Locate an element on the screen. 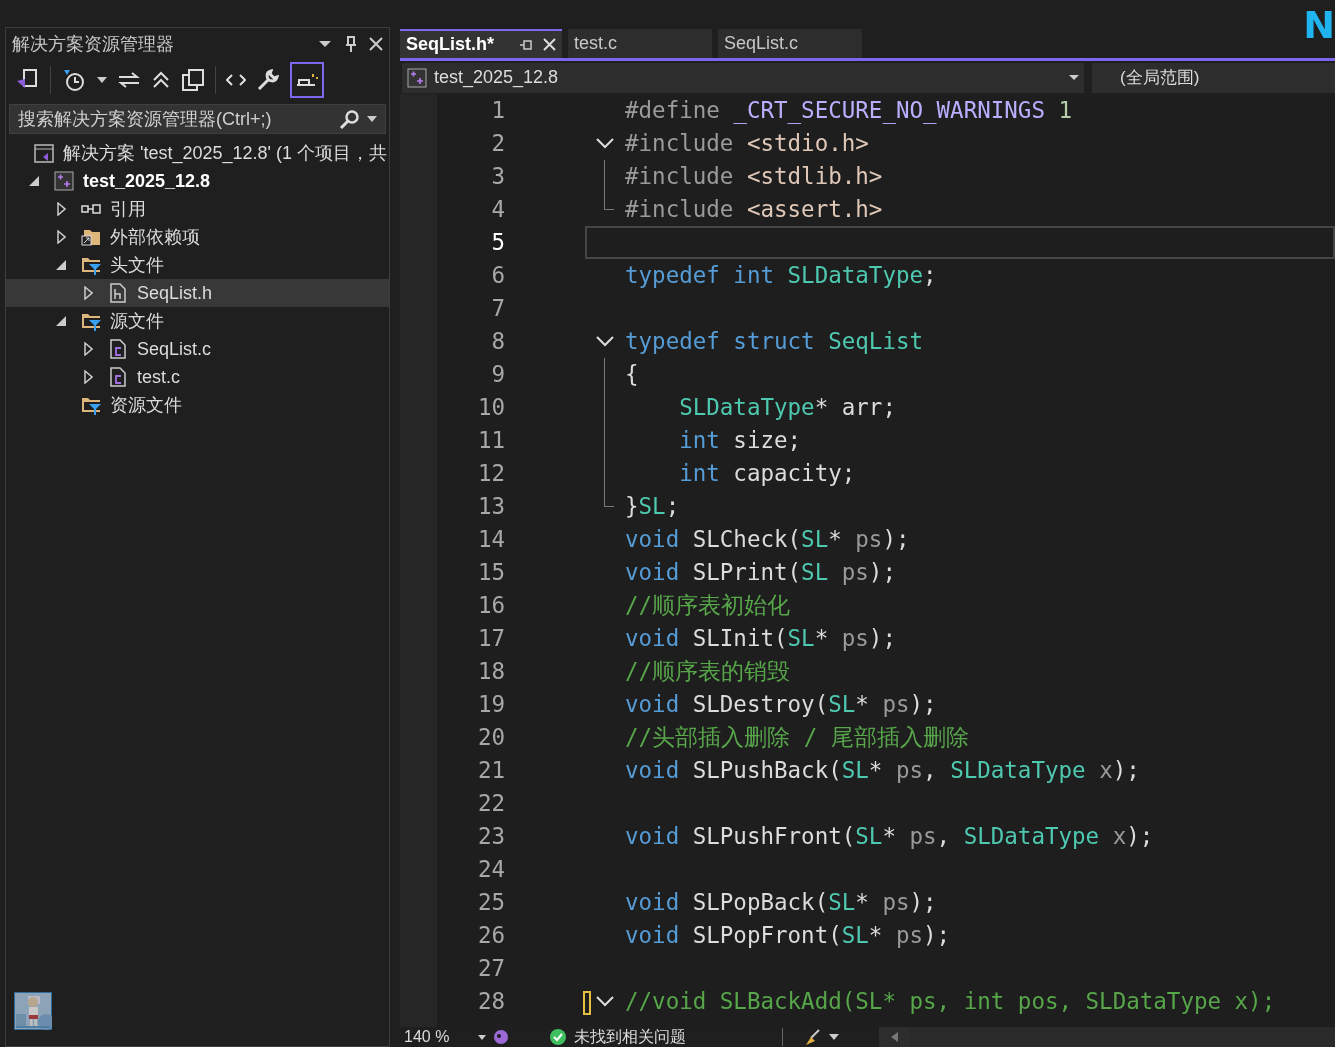  search-field: 搜索解决方案资源管理器(Ctrl+;) is located at coordinates (197, 119).